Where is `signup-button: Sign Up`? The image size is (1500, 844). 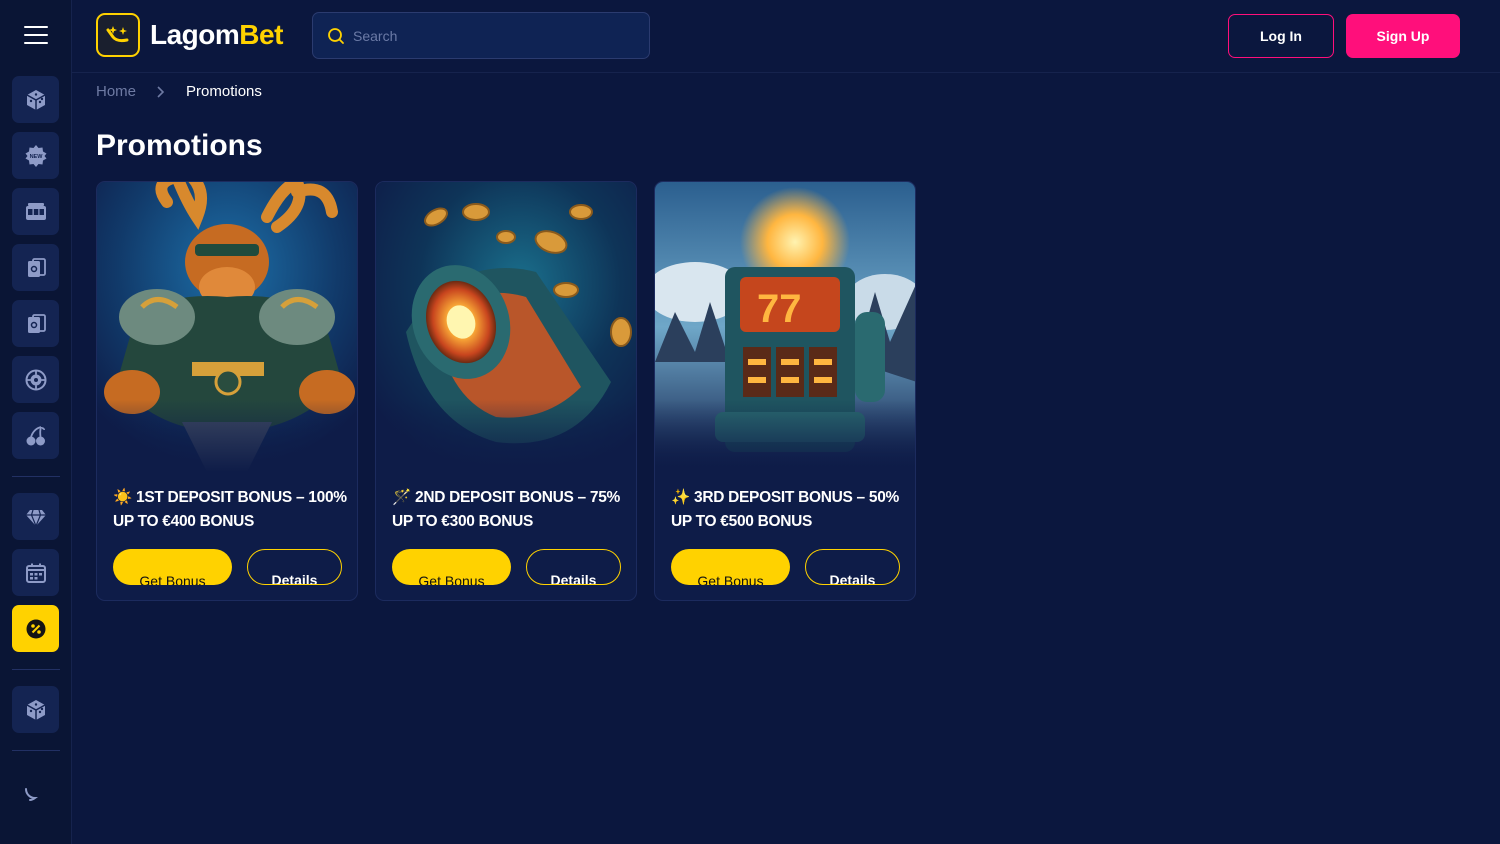 signup-button: Sign Up is located at coordinates (1403, 36).